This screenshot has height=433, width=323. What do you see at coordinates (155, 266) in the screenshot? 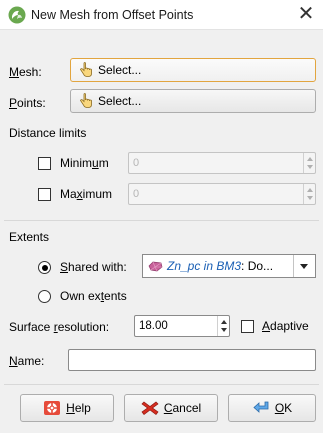
I see `mesh-shape-icon` at bounding box center [155, 266].